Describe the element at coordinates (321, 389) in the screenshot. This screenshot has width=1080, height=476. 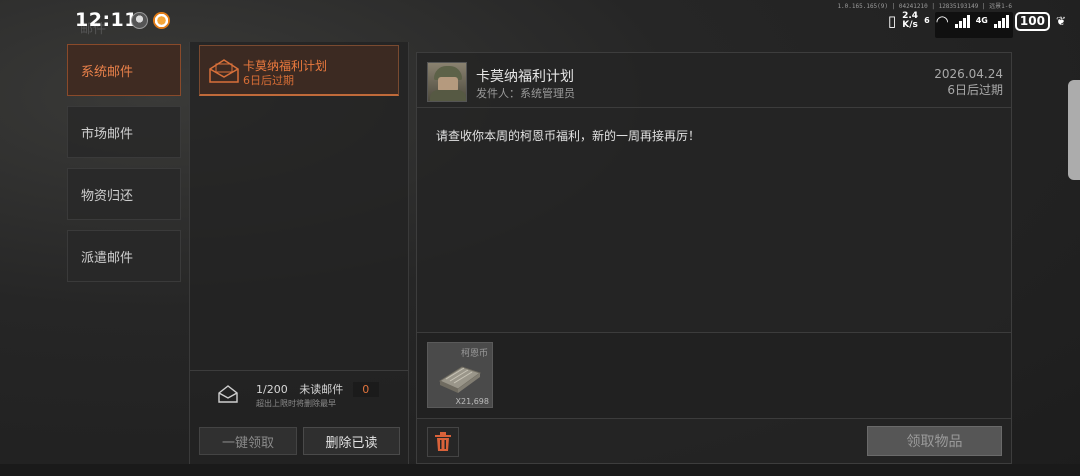
I see `unread-label: 未读邮件` at that location.